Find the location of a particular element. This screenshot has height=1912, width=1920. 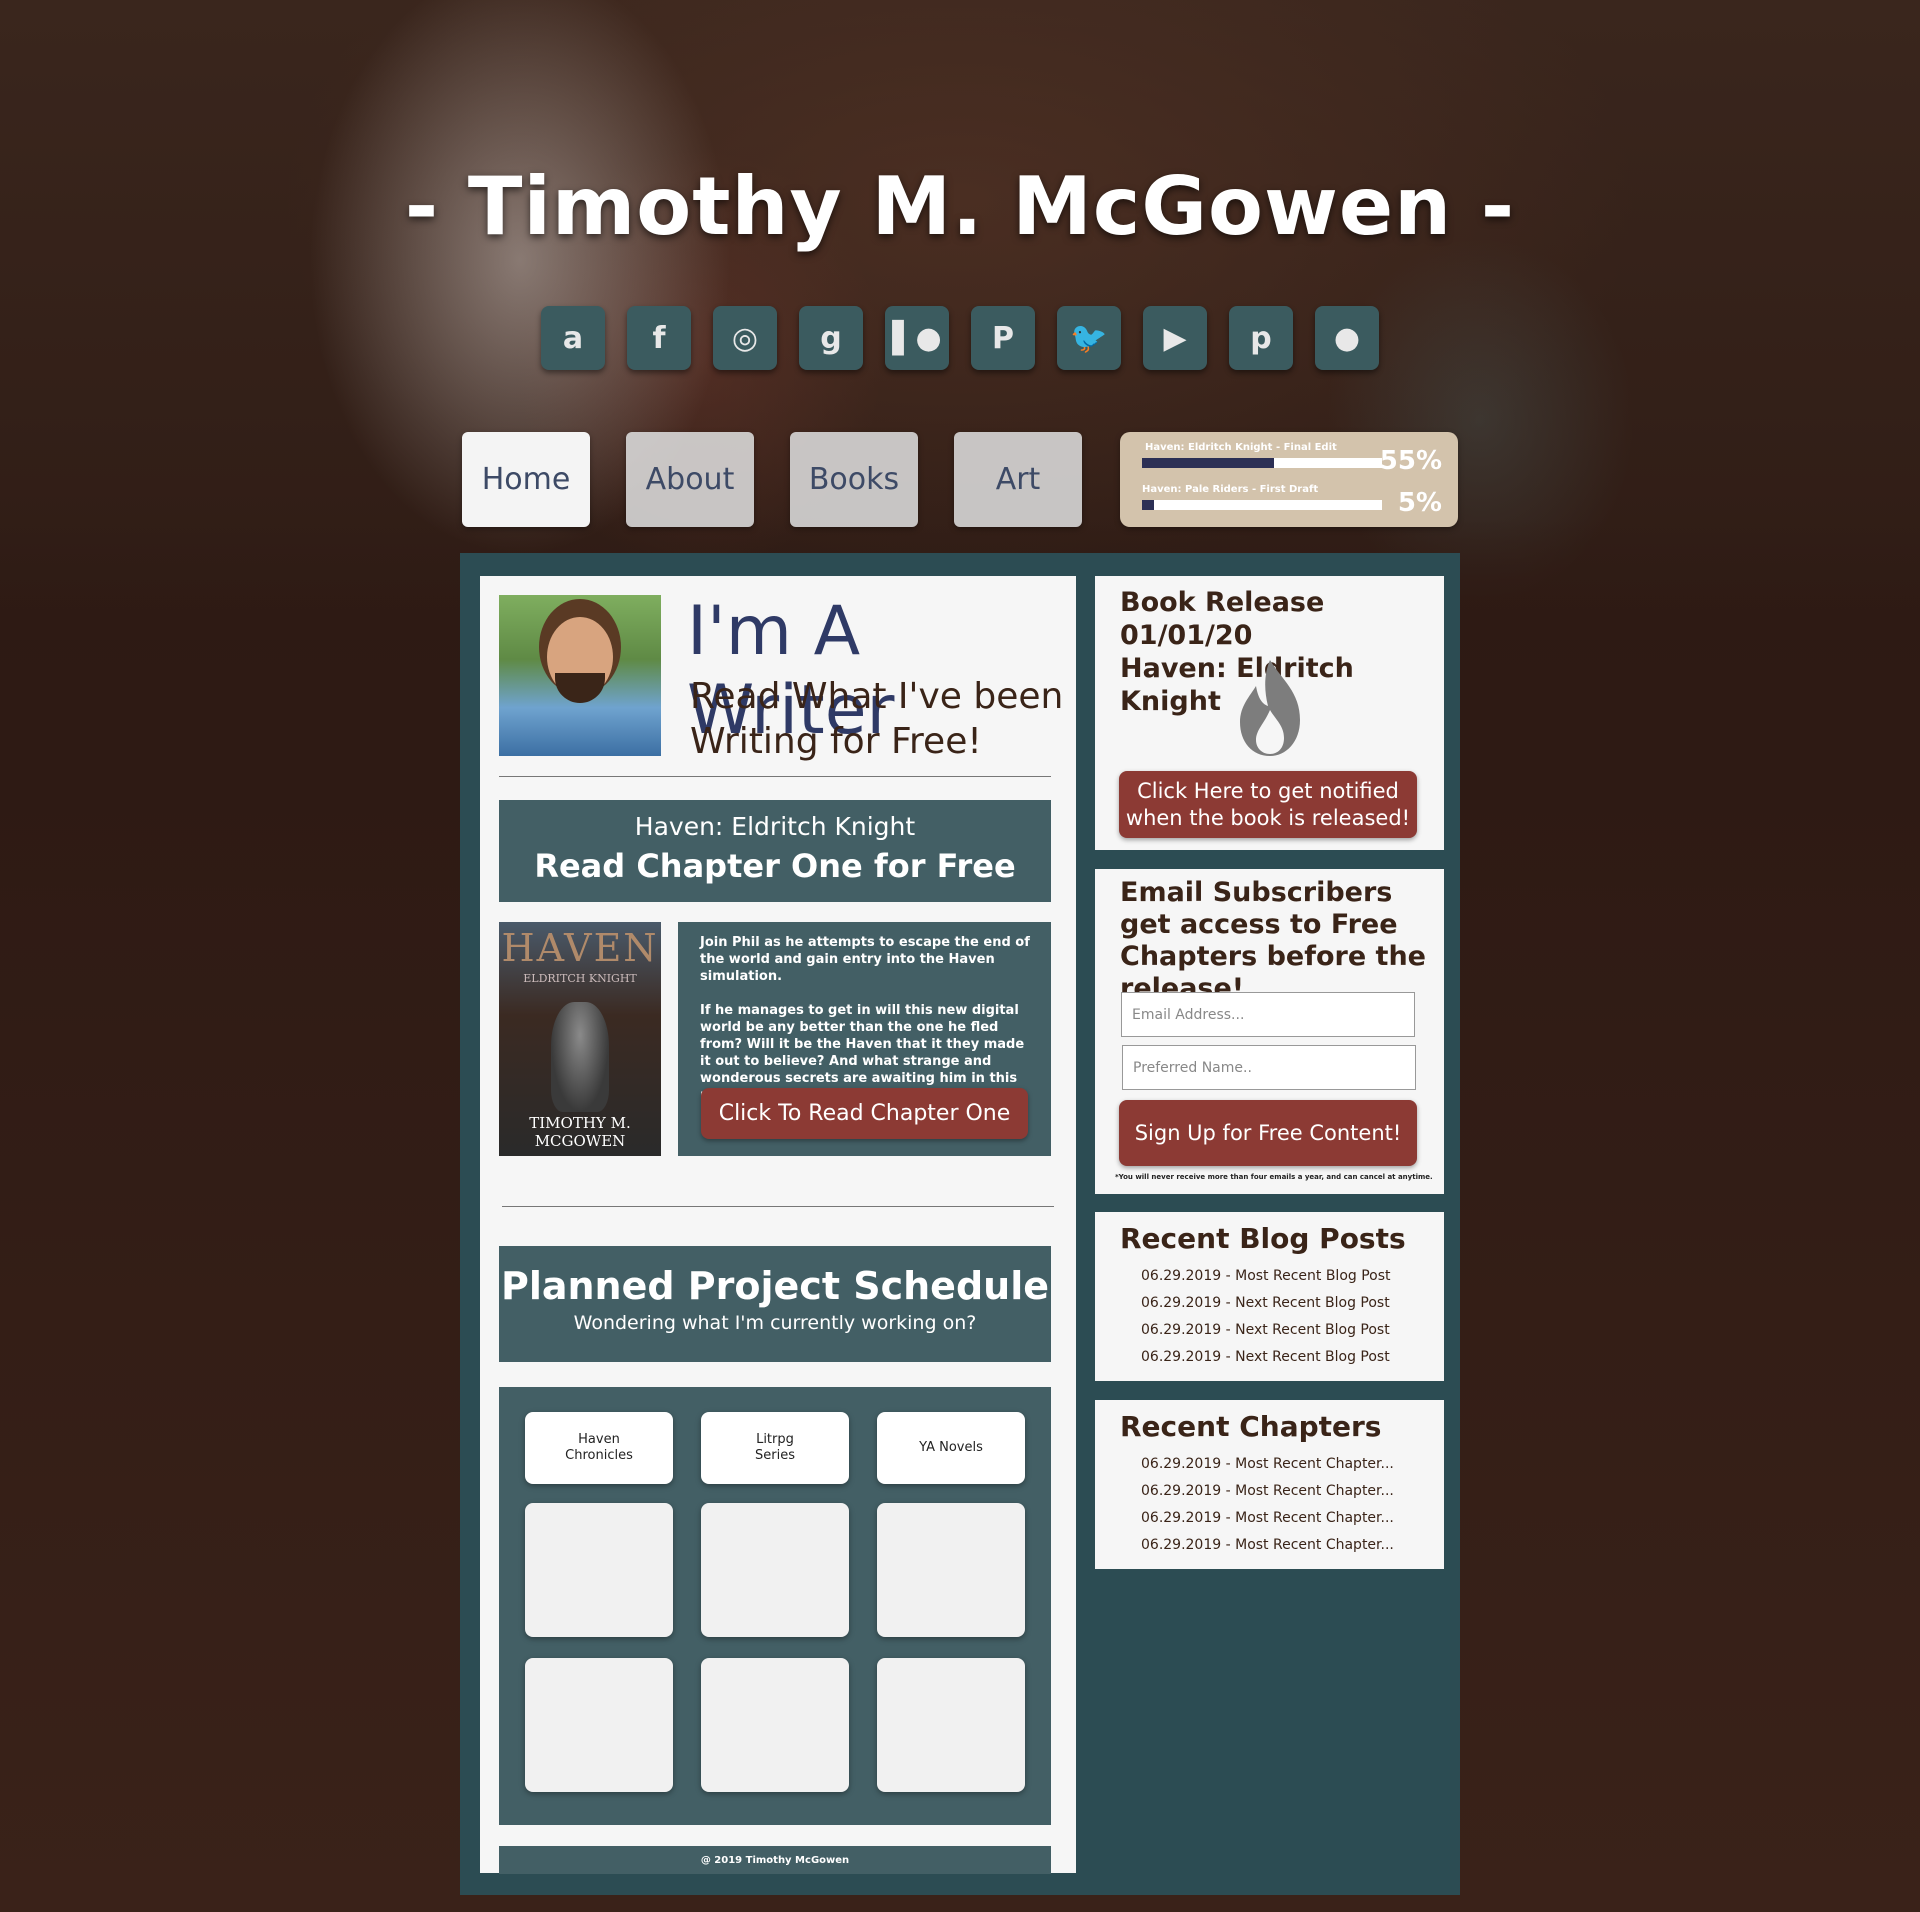

fire-icon is located at coordinates (1270, 708).